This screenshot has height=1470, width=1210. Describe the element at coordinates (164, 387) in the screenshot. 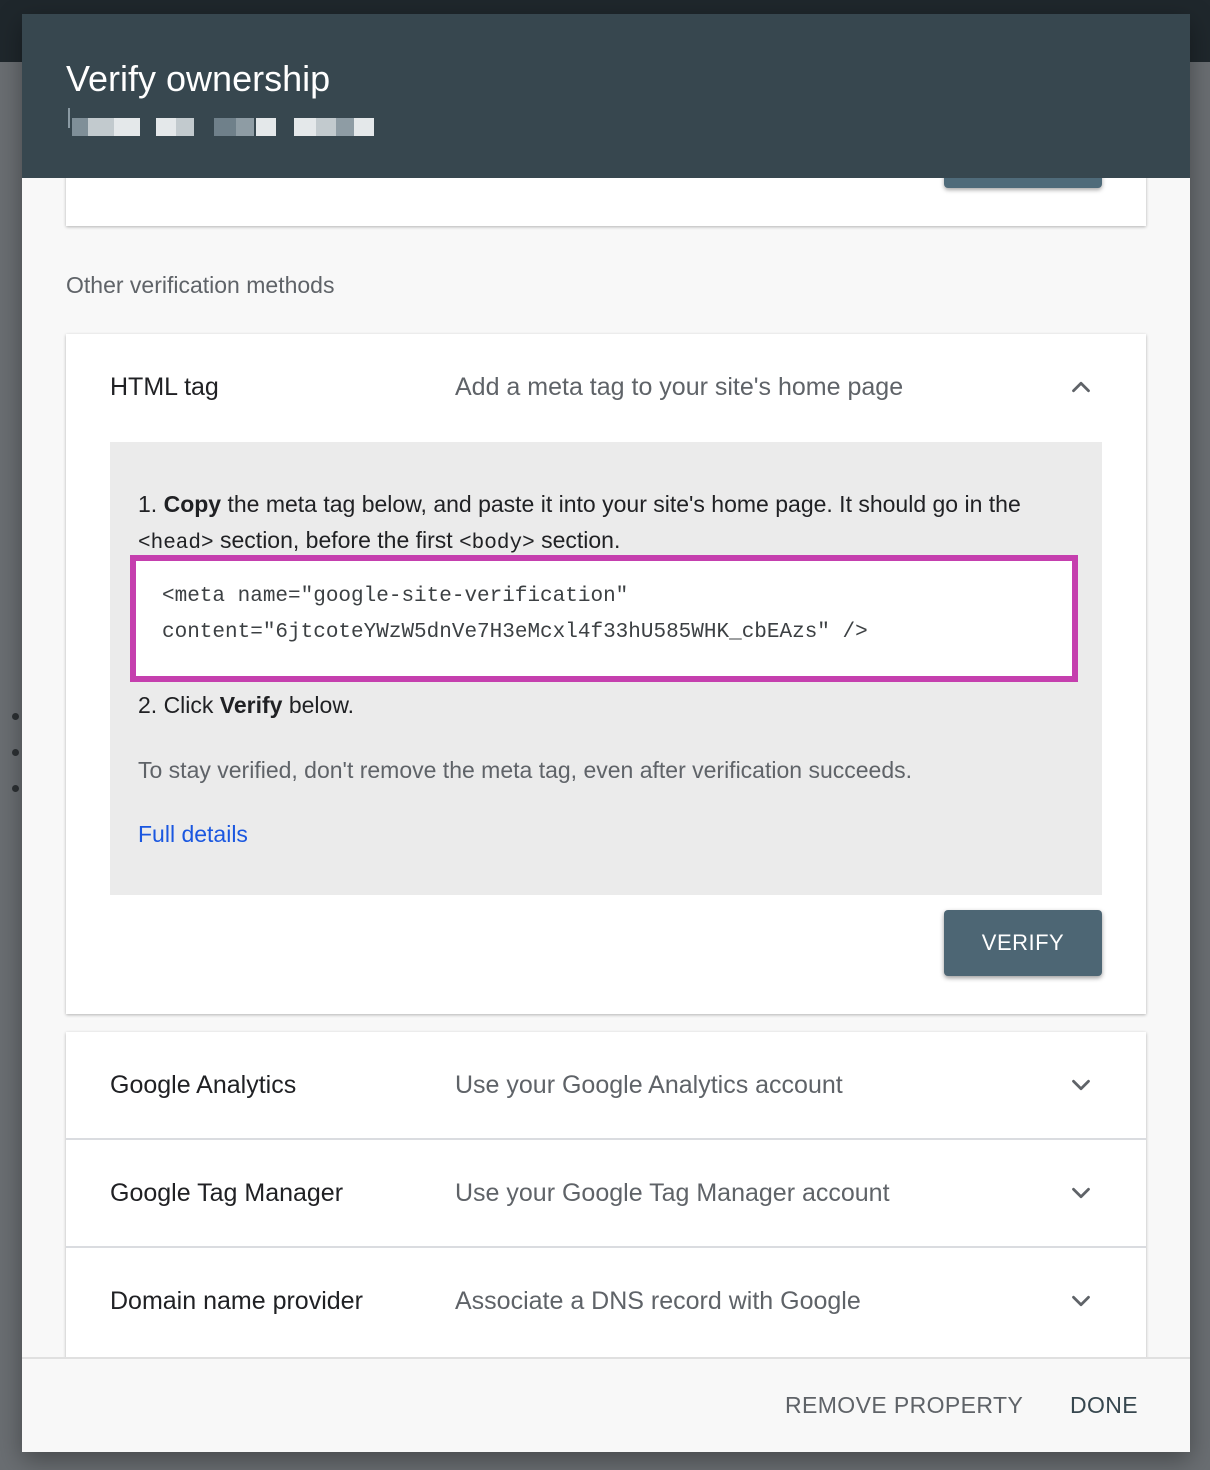

I see `method-name: HTML tag` at that location.